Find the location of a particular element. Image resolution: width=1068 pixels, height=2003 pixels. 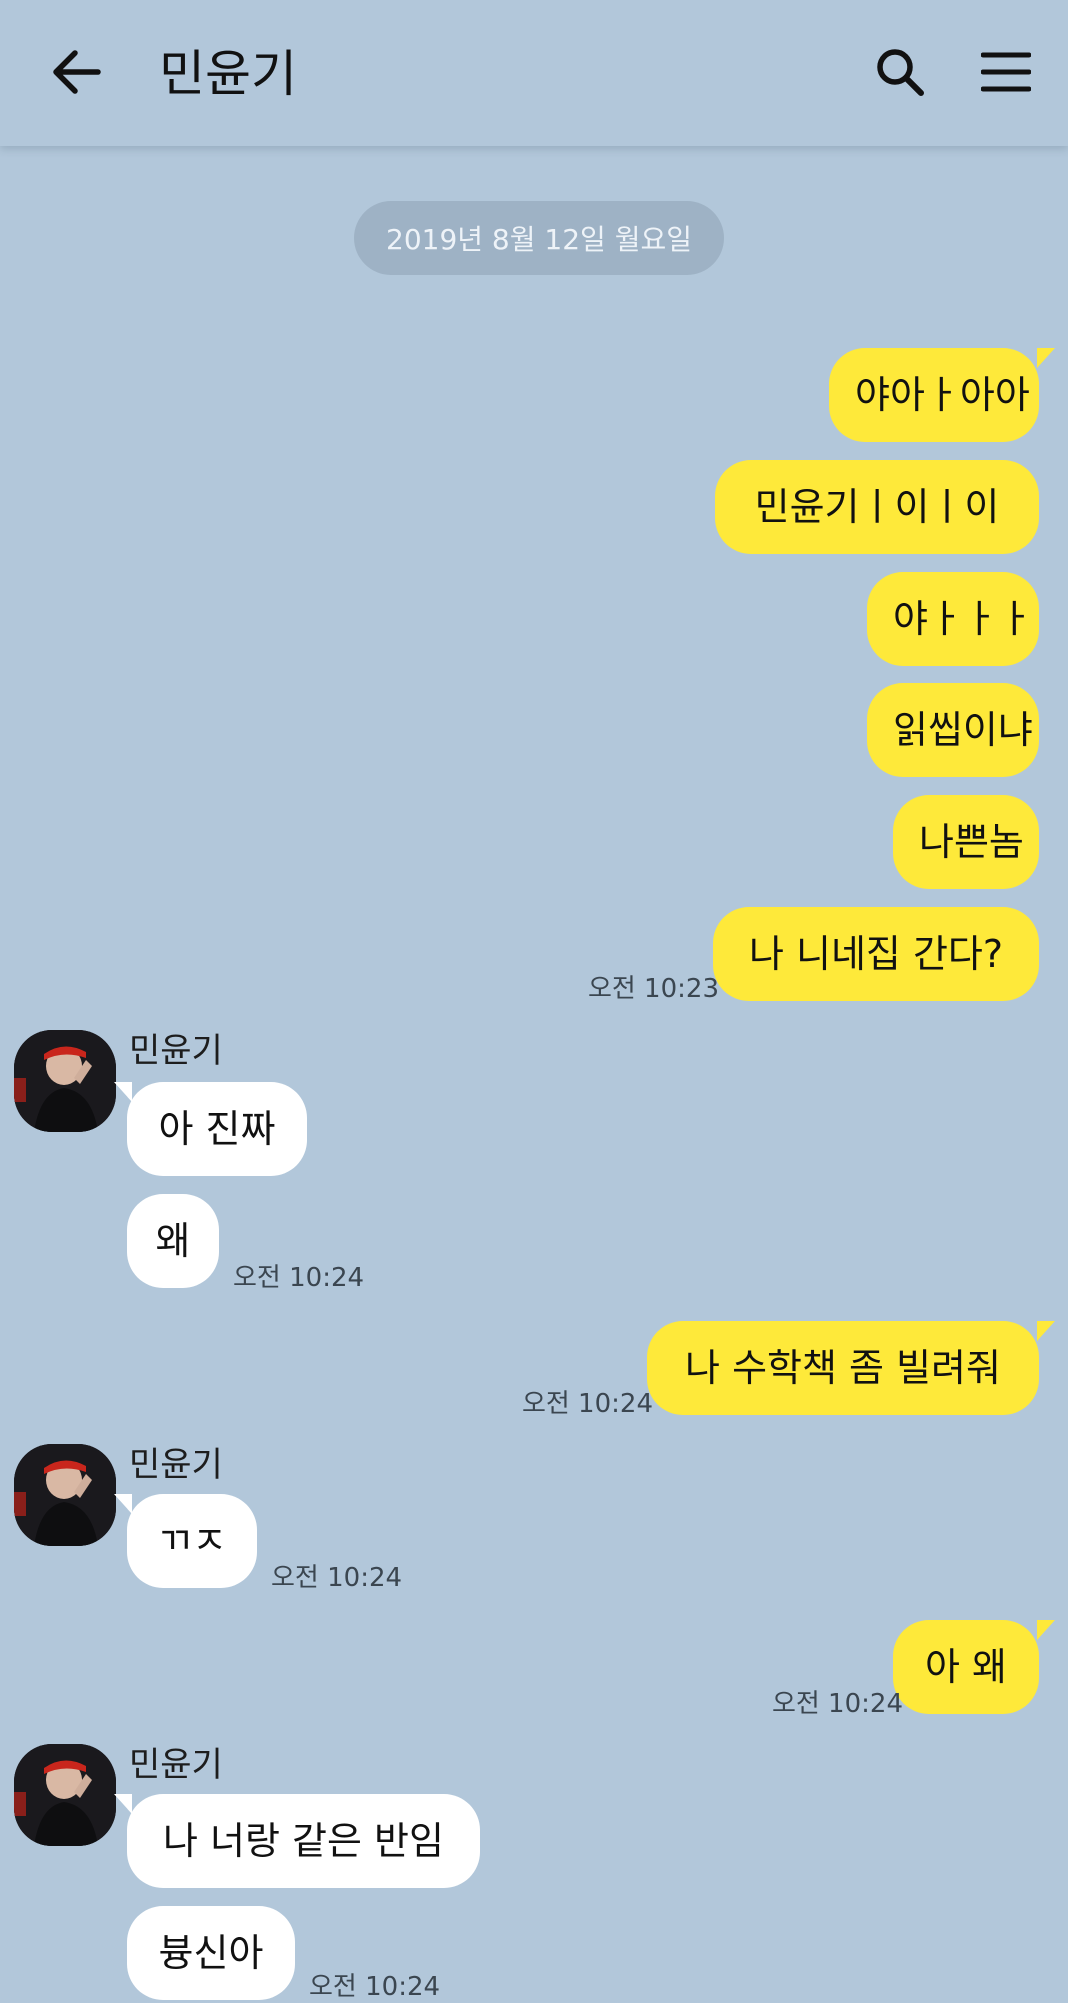

chat-title: 민윤기 is located at coordinates (228, 74).